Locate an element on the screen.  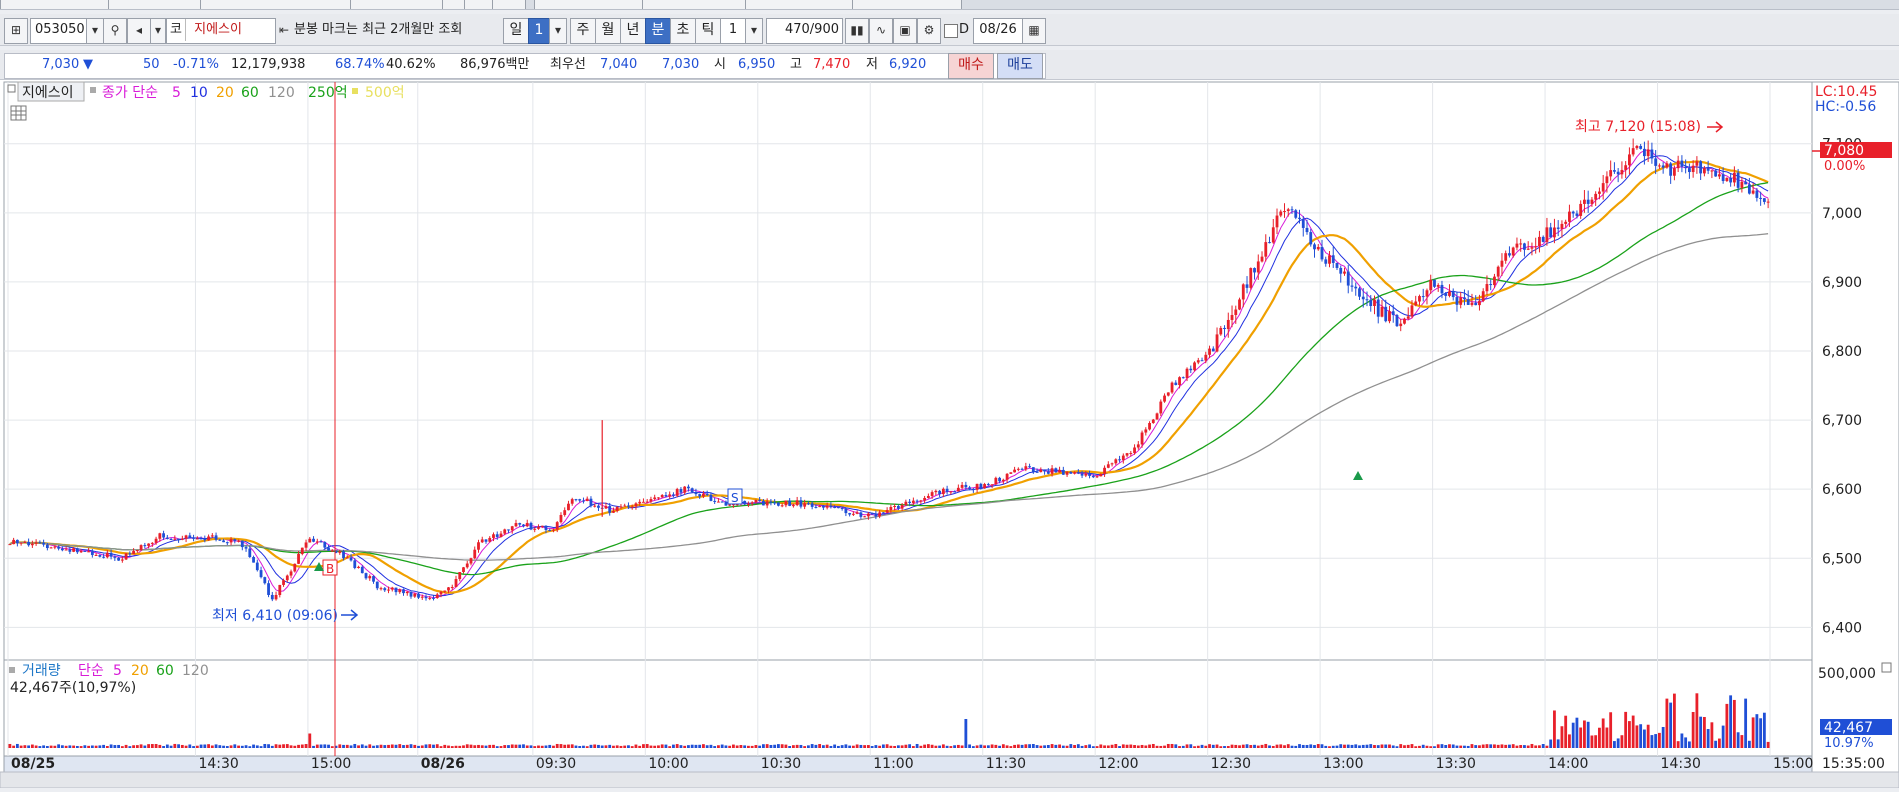
date-input: 08/26 is located at coordinates (998, 31).